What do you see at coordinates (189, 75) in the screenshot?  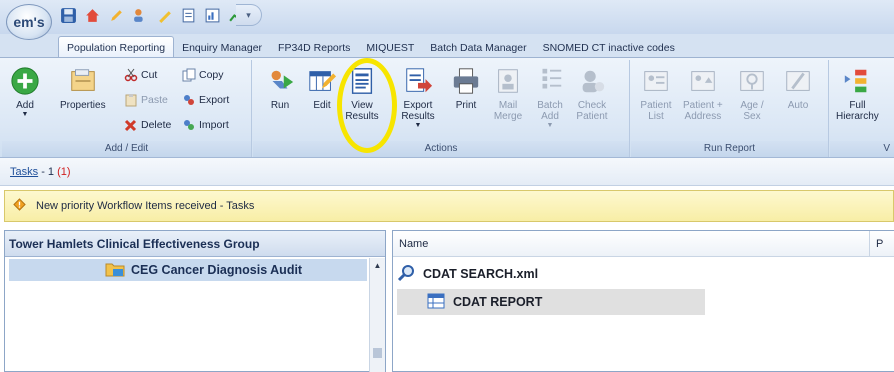 I see `copy-icon` at bounding box center [189, 75].